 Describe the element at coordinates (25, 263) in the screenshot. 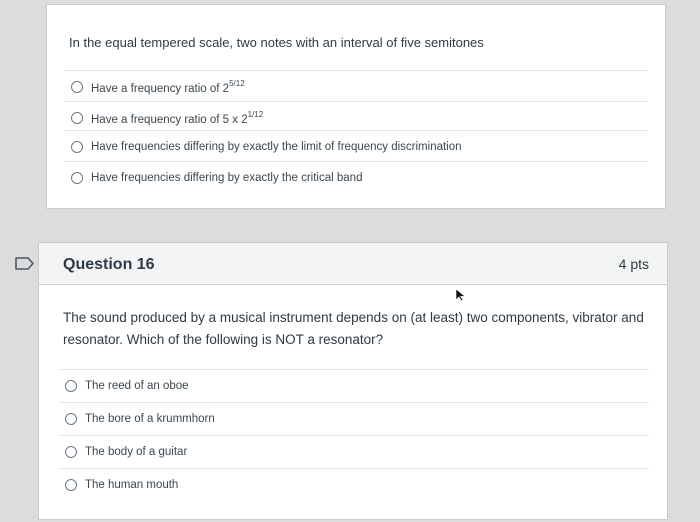

I see `flag-outline-icon` at that location.